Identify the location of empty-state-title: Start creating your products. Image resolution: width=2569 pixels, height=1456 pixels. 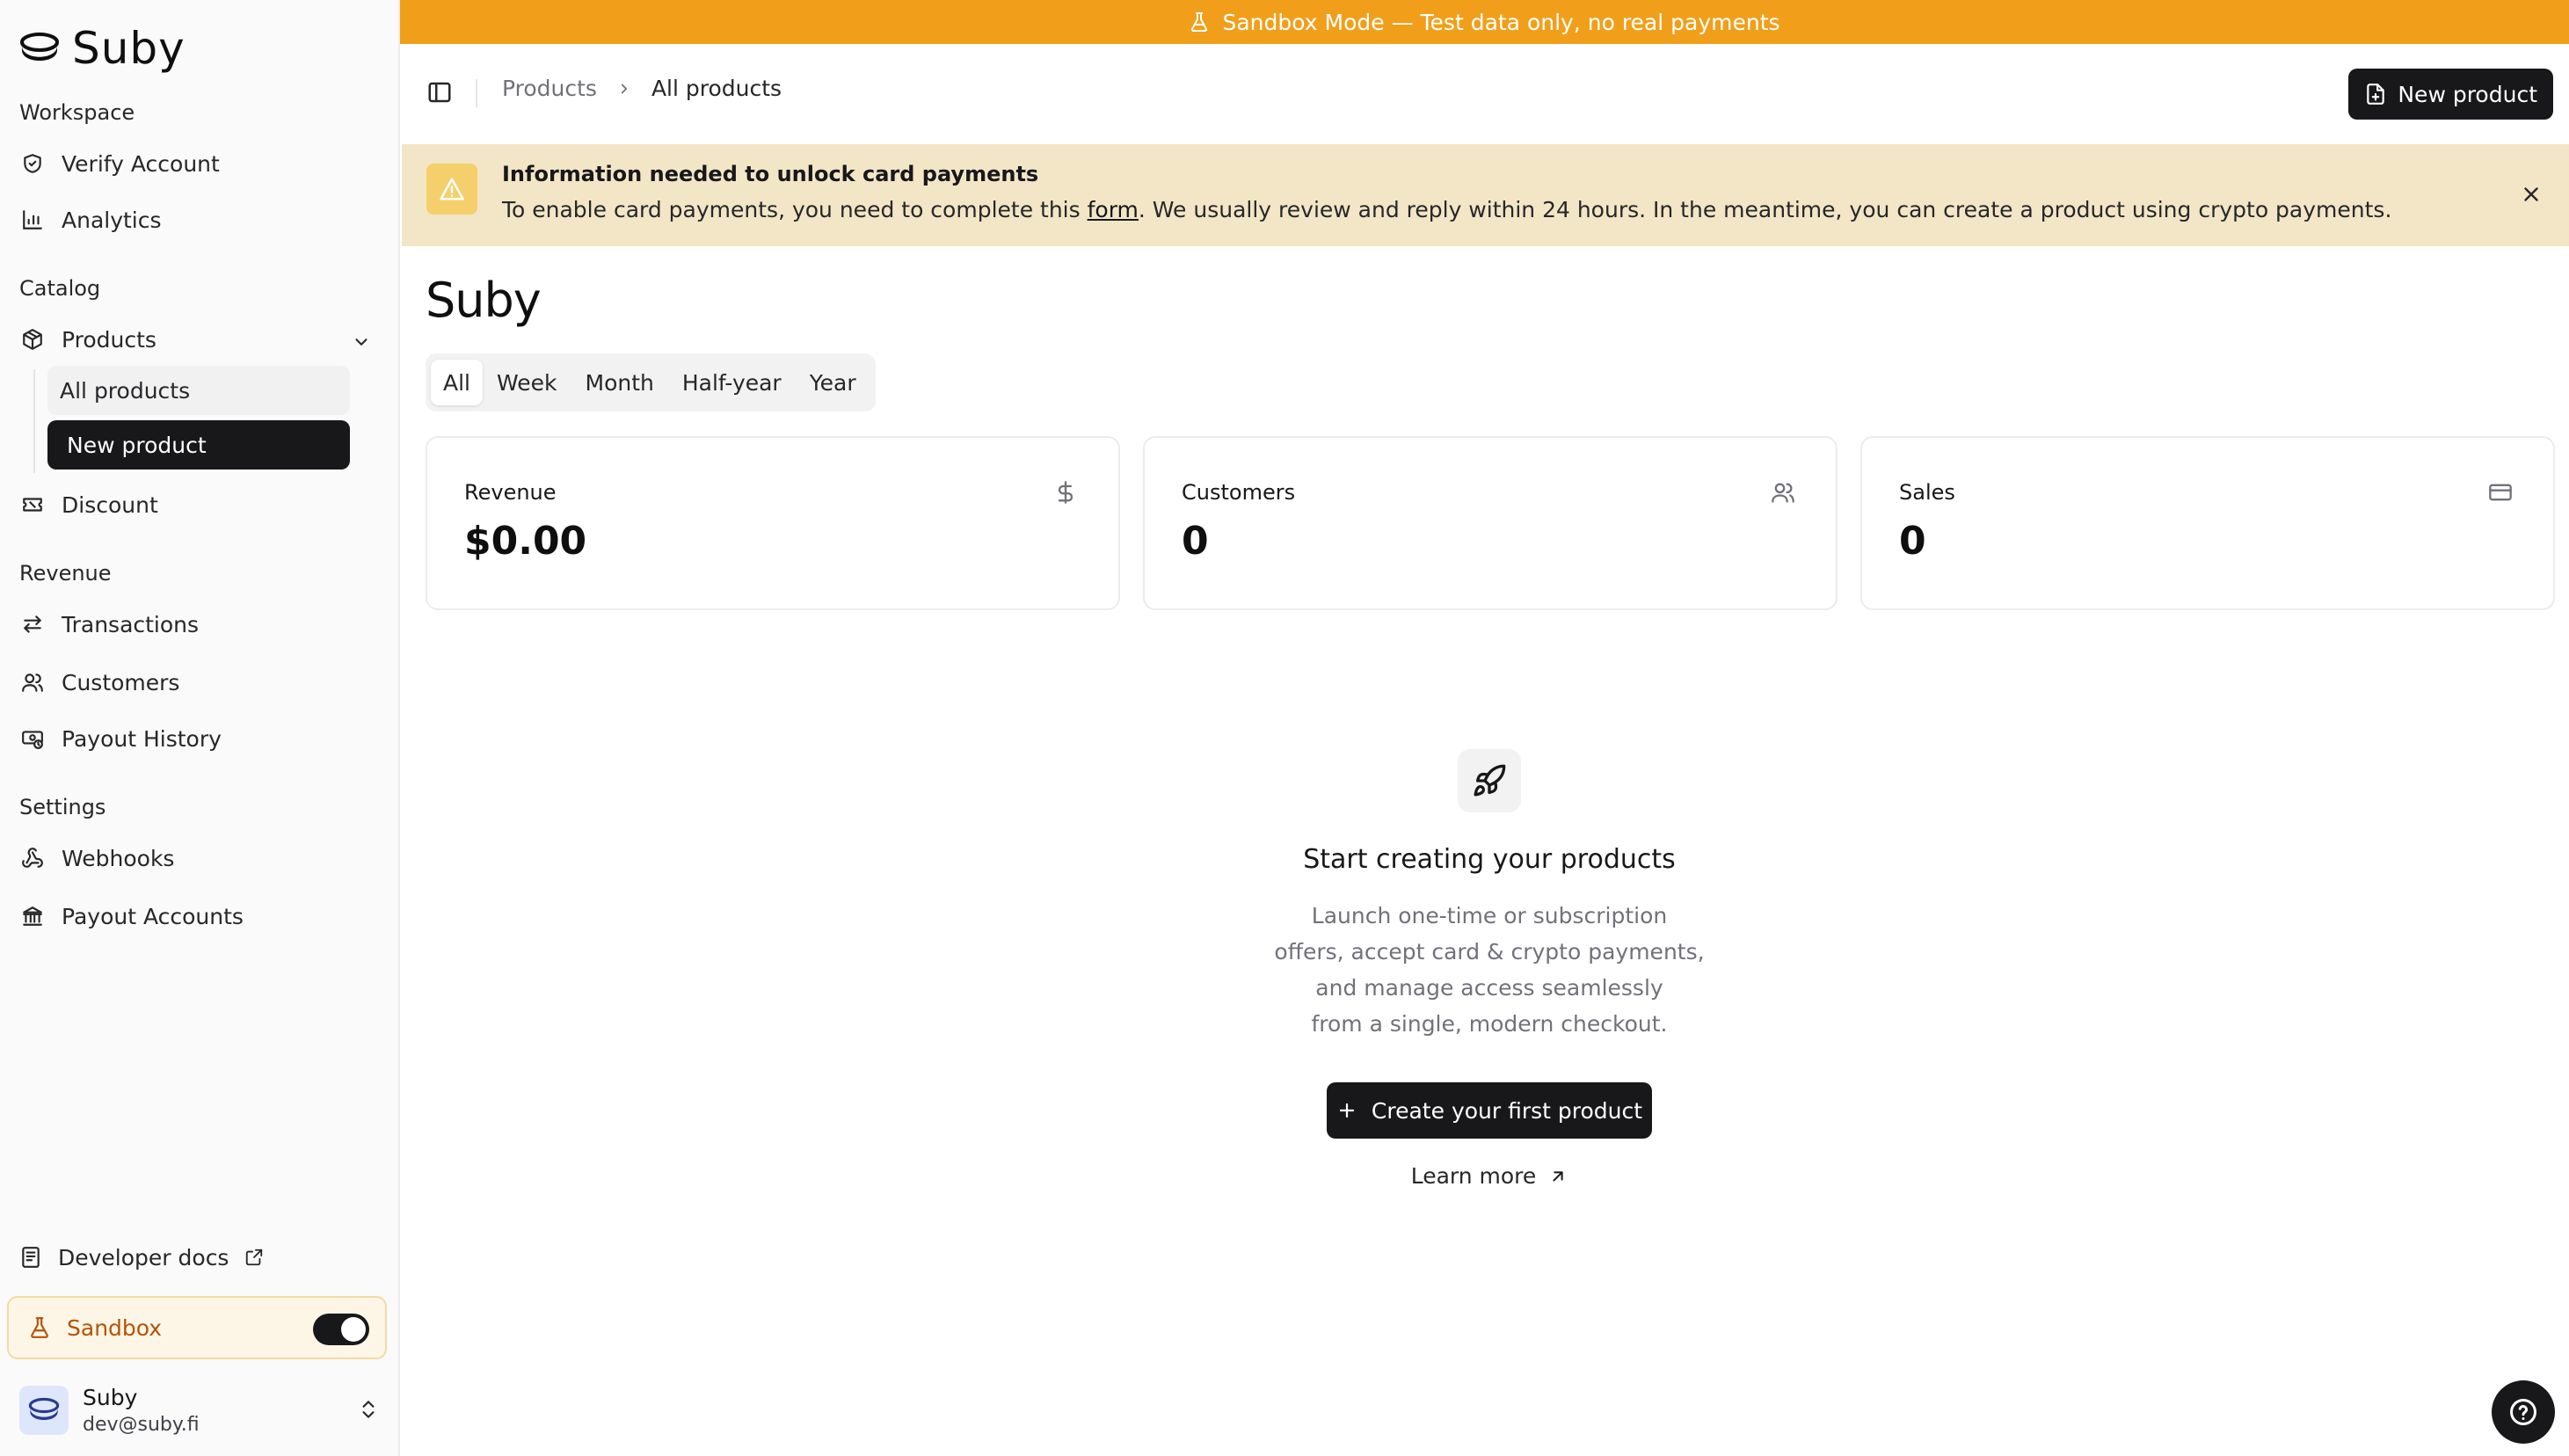
(1490, 859).